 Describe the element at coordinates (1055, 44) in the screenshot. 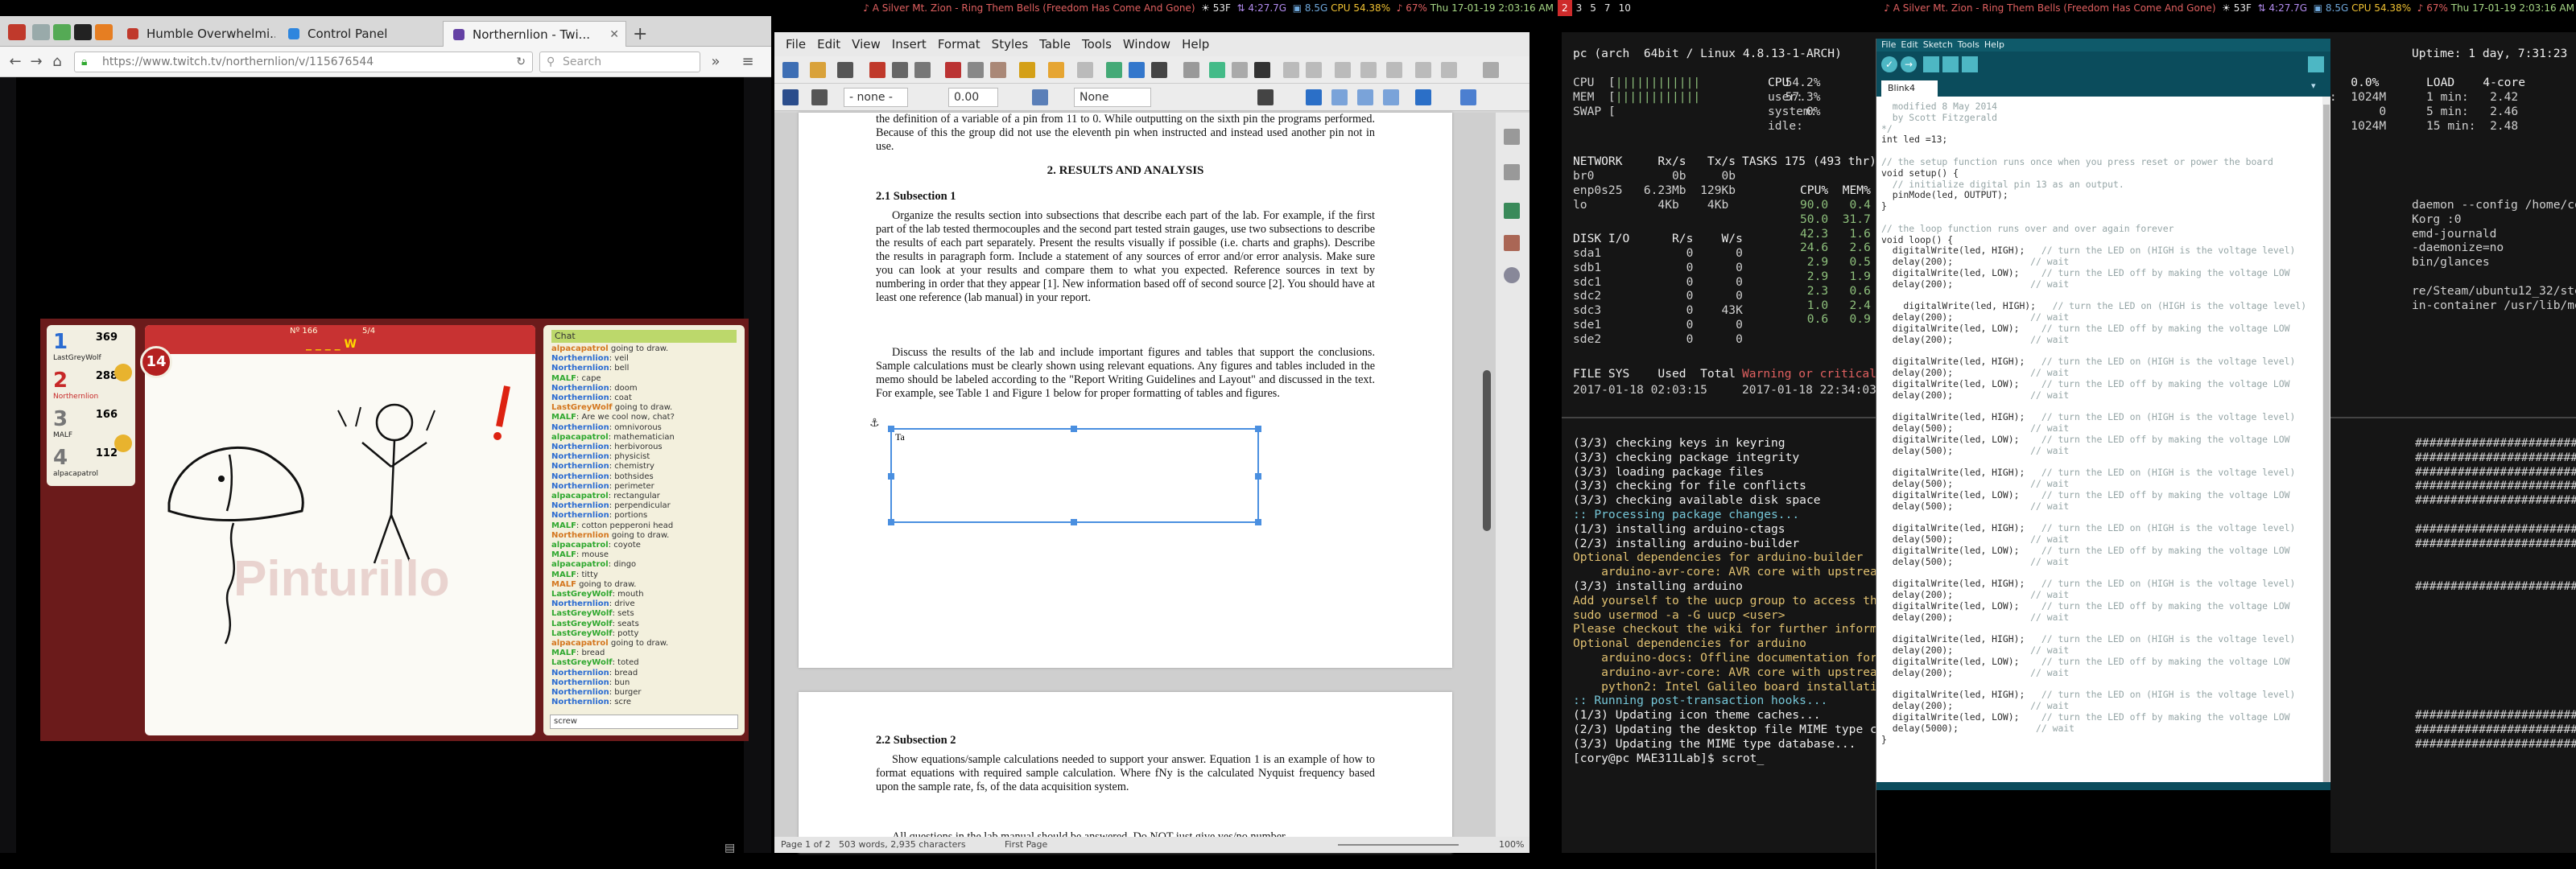

I see `menu-table: Table` at that location.